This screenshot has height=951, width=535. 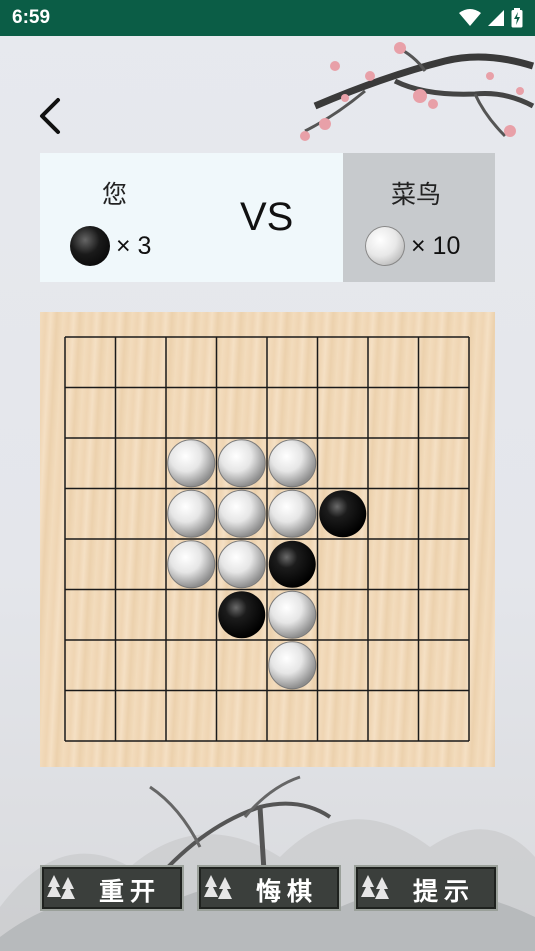 What do you see at coordinates (385, 246) in the screenshot?
I see `white-stone-icon` at bounding box center [385, 246].